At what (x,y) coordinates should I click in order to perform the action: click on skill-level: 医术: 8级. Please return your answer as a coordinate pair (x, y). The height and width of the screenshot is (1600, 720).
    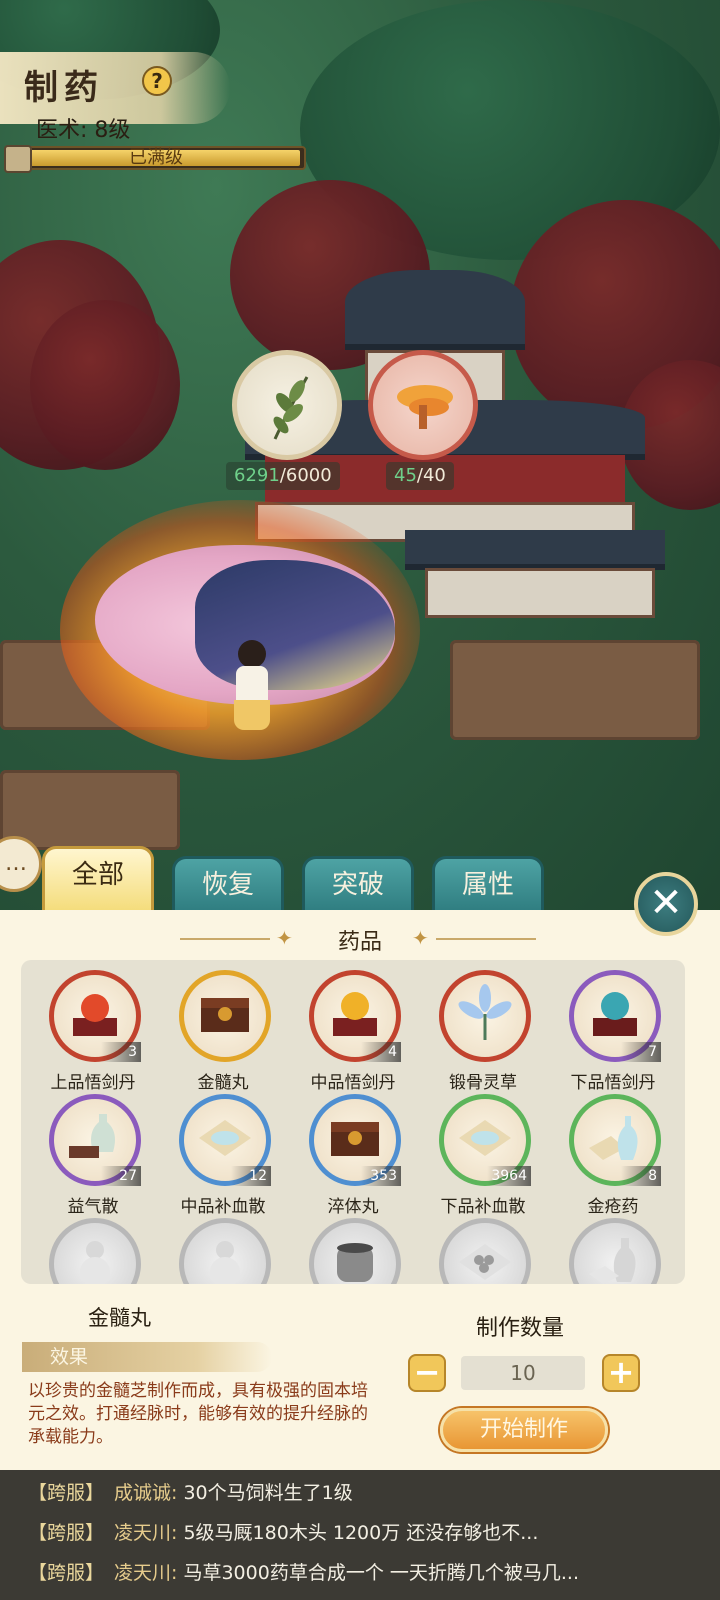
    Looking at the image, I should click on (83, 130).